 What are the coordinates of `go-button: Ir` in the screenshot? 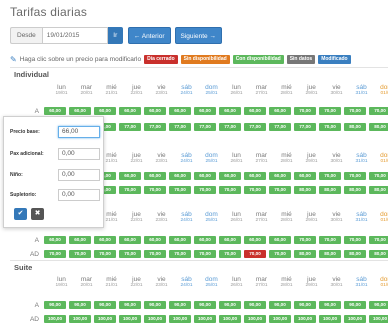 It's located at (115, 35).